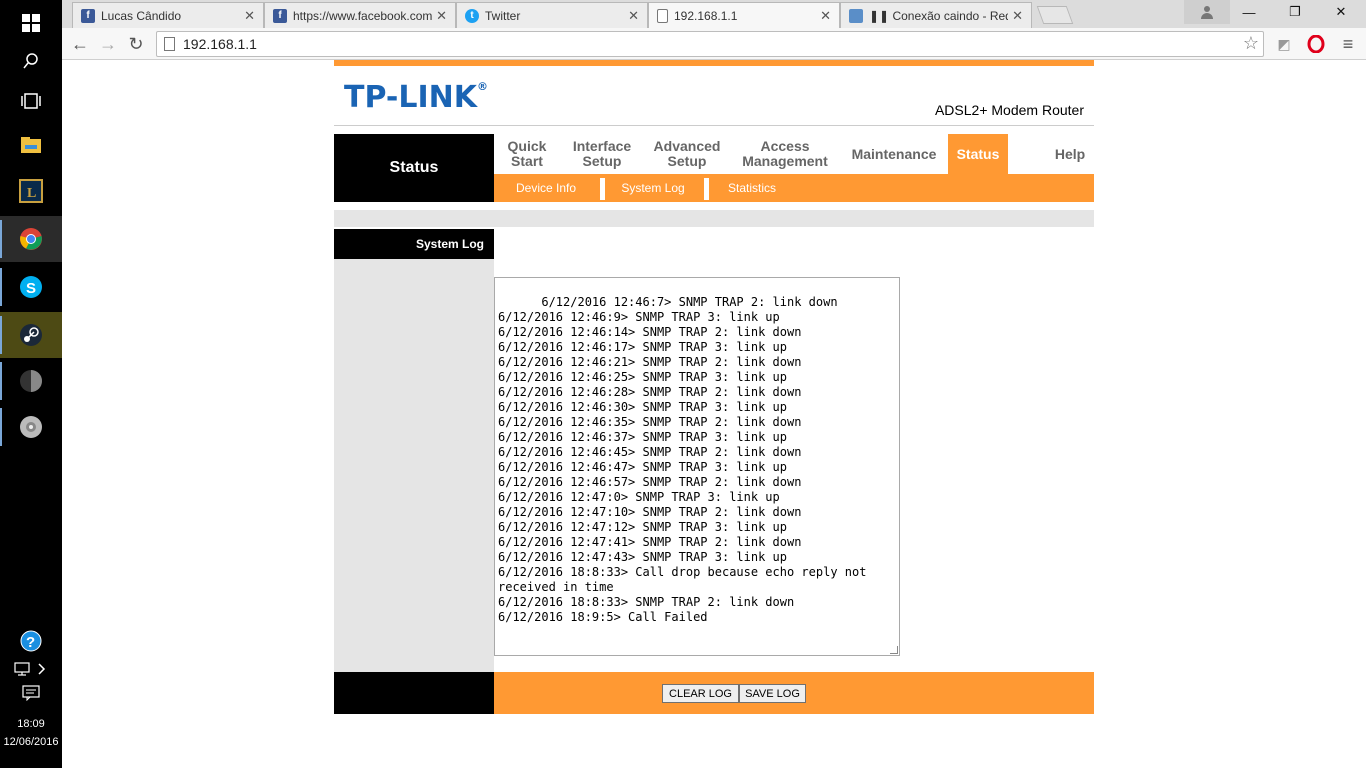 The image size is (1366, 768). I want to click on menu-help: Help, so click(1070, 154).